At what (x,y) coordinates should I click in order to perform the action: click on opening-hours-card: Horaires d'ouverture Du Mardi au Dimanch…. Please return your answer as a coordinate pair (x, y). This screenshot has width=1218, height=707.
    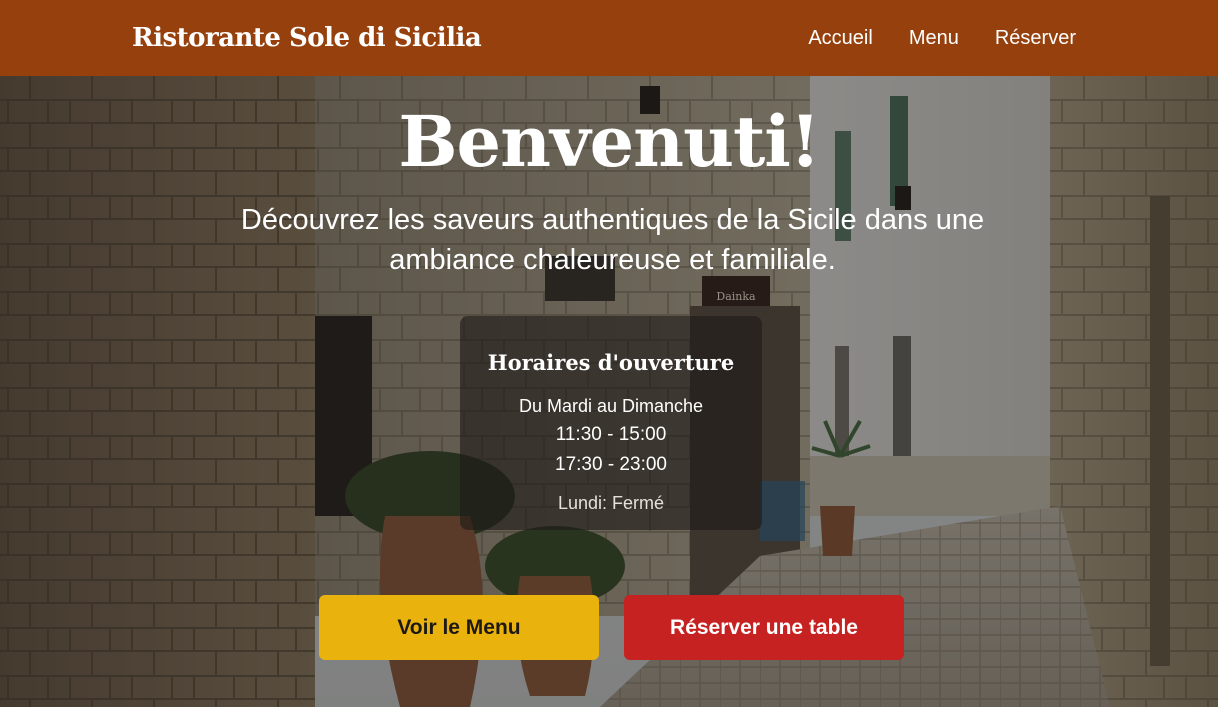
    Looking at the image, I should click on (611, 423).